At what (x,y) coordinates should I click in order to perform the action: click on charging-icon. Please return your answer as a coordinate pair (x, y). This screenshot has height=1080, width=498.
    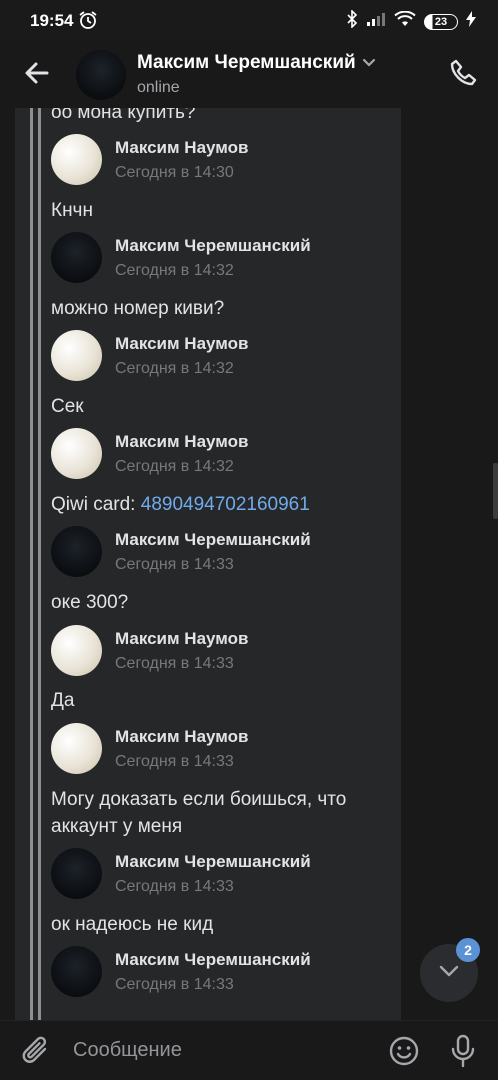
    Looking at the image, I should click on (471, 21).